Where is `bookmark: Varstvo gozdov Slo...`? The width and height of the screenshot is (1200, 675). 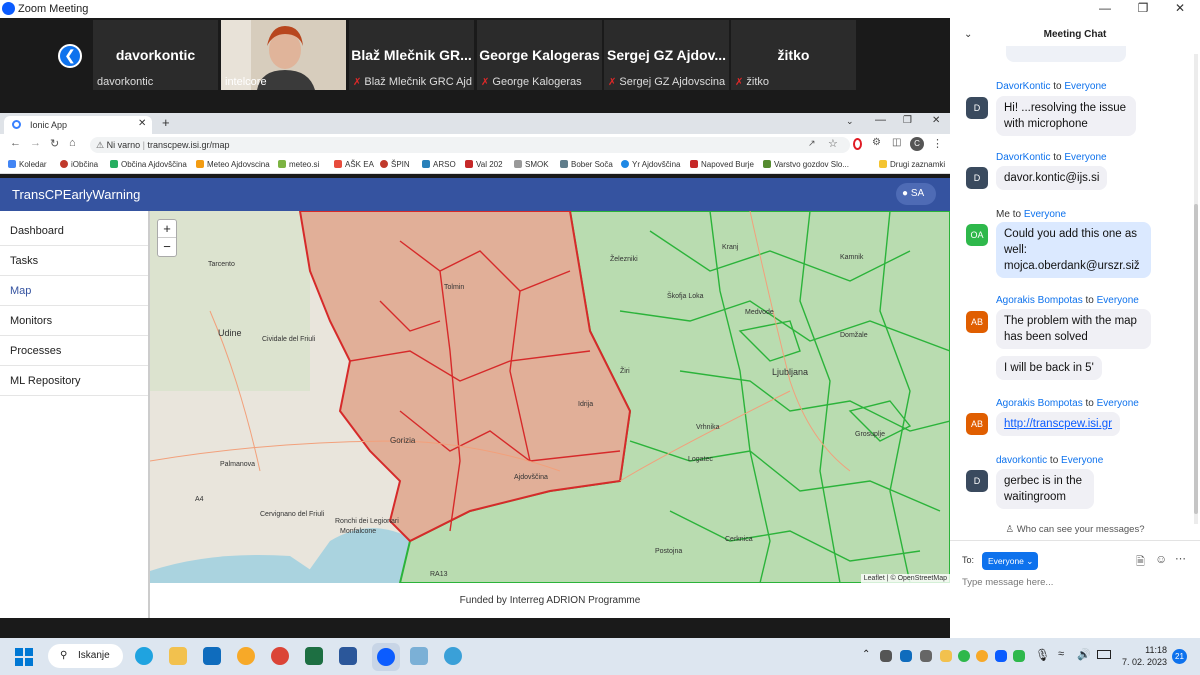
bookmark: Varstvo gozdov Slo... is located at coordinates (806, 164).